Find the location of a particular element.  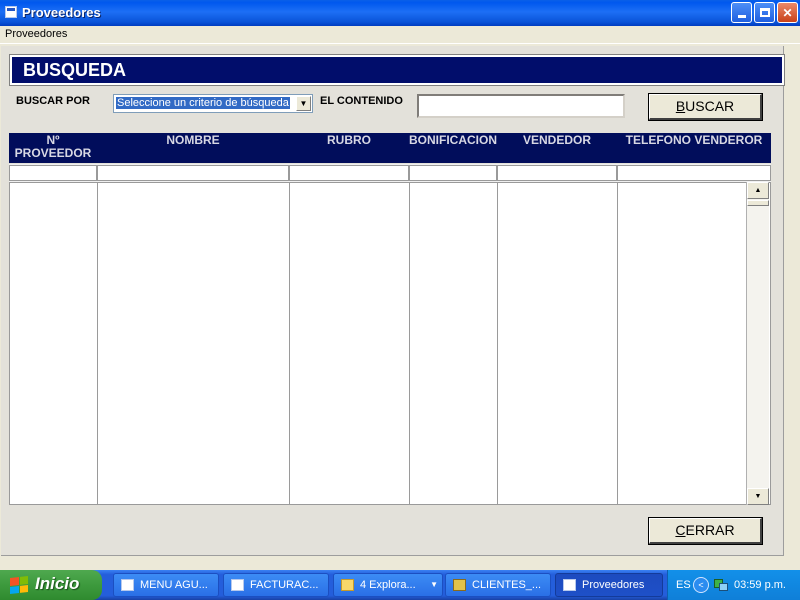

title-bar: Proveedores ✕ is located at coordinates (400, 13).